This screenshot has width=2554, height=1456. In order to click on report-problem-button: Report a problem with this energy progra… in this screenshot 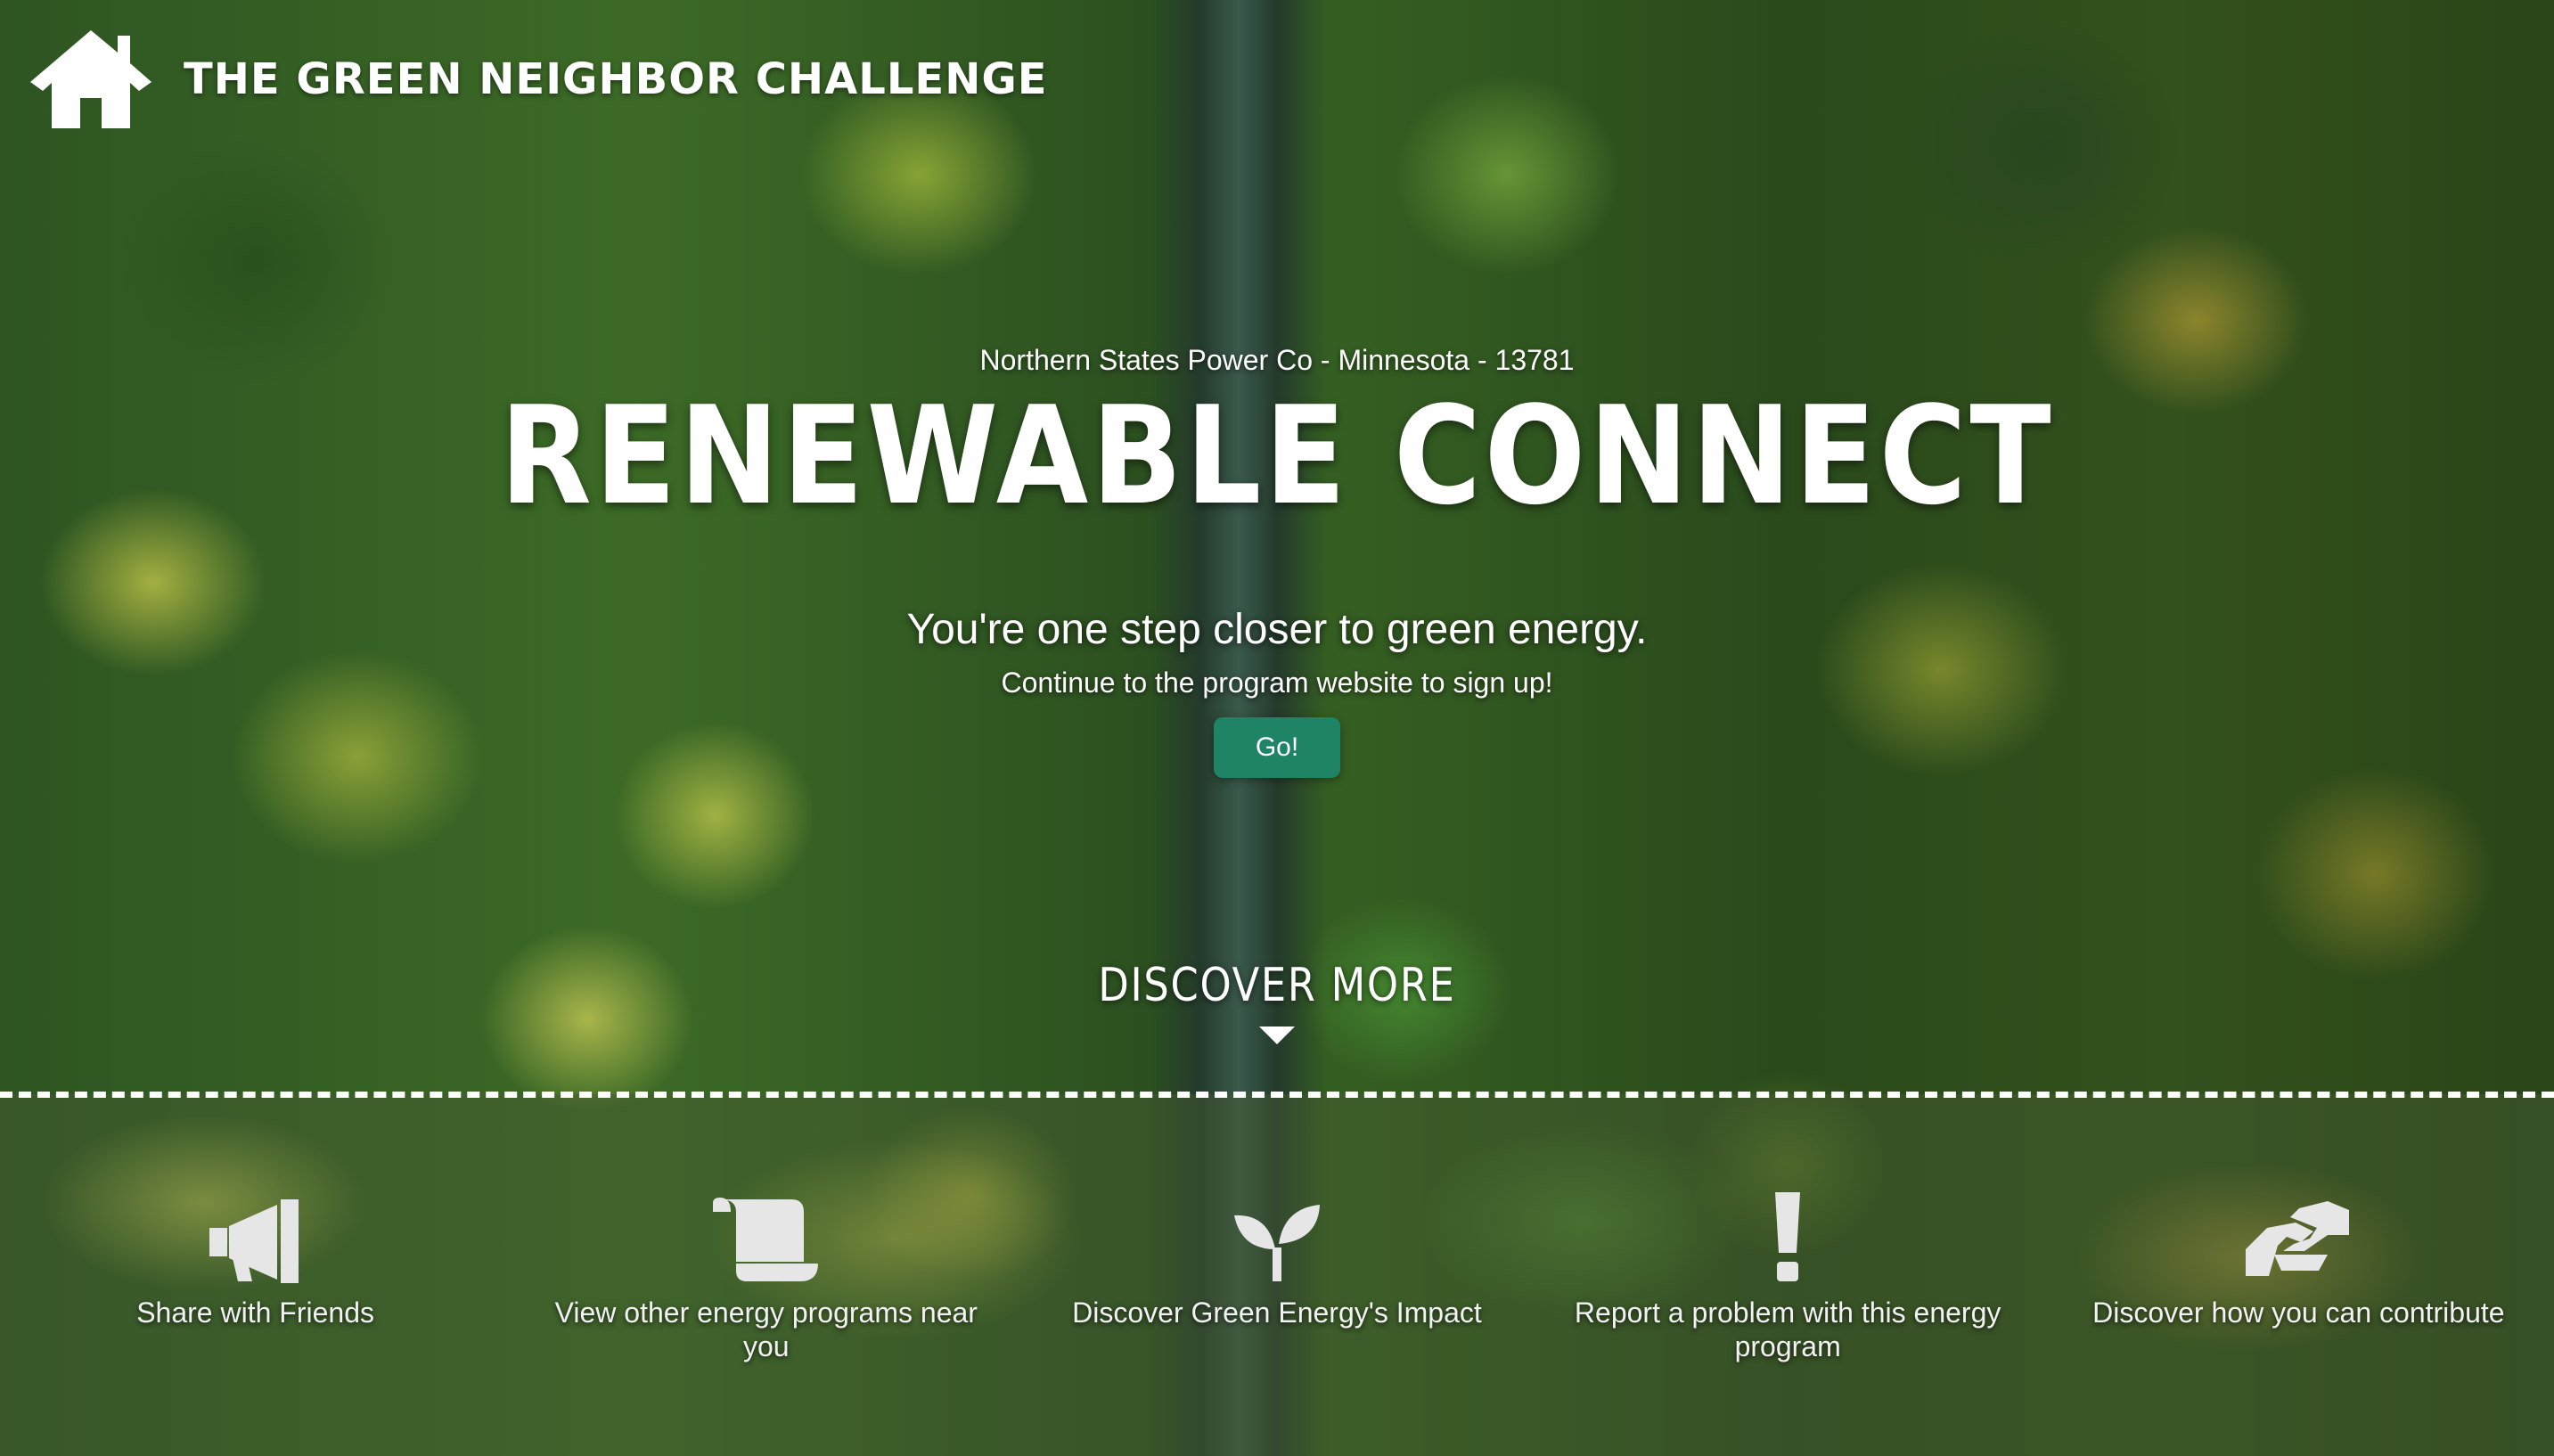, I will do `click(1787, 1269)`.